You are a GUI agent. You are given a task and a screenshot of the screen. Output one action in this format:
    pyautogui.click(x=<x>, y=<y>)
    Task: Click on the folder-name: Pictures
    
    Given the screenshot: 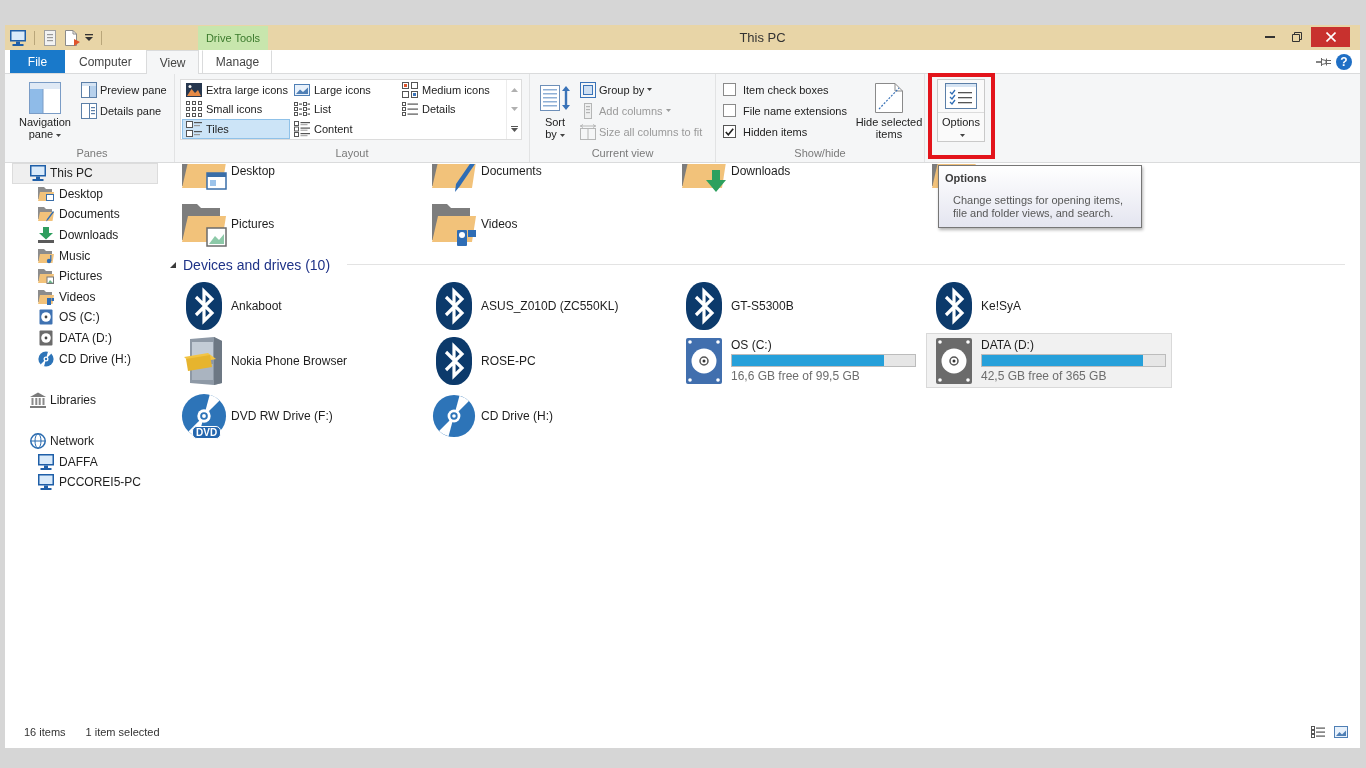 What is the action you would take?
    pyautogui.click(x=253, y=223)
    